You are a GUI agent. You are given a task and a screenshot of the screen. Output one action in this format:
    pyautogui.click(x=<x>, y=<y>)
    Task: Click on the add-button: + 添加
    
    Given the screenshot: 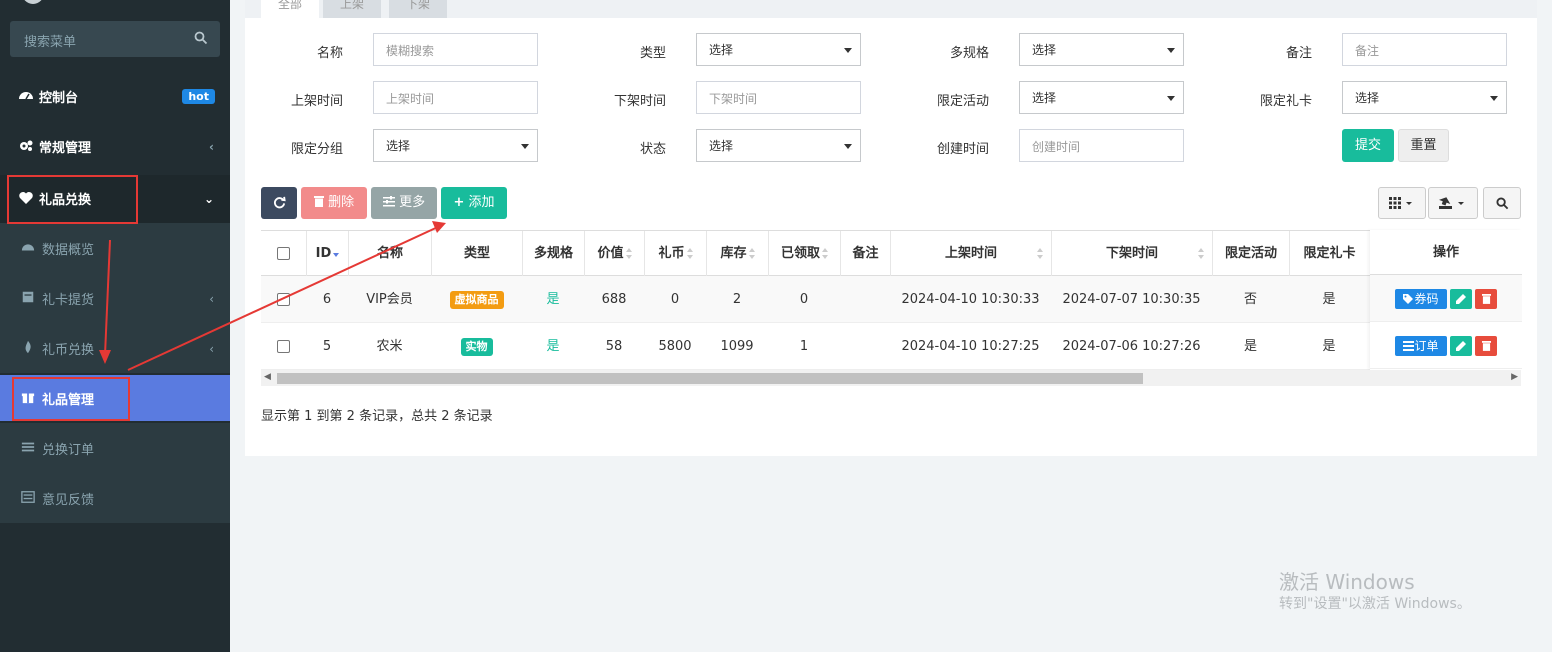 What is the action you would take?
    pyautogui.click(x=474, y=203)
    